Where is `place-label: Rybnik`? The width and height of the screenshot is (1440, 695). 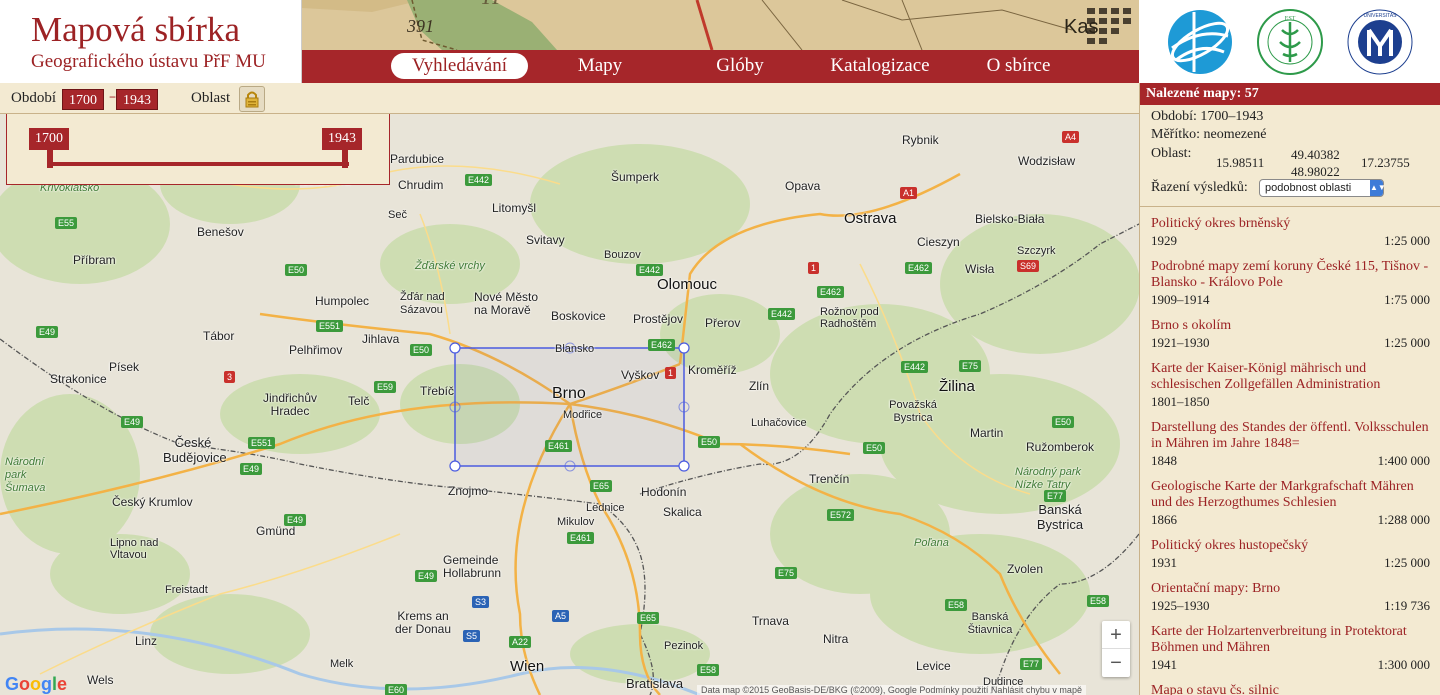
place-label: Rybnik is located at coordinates (920, 140).